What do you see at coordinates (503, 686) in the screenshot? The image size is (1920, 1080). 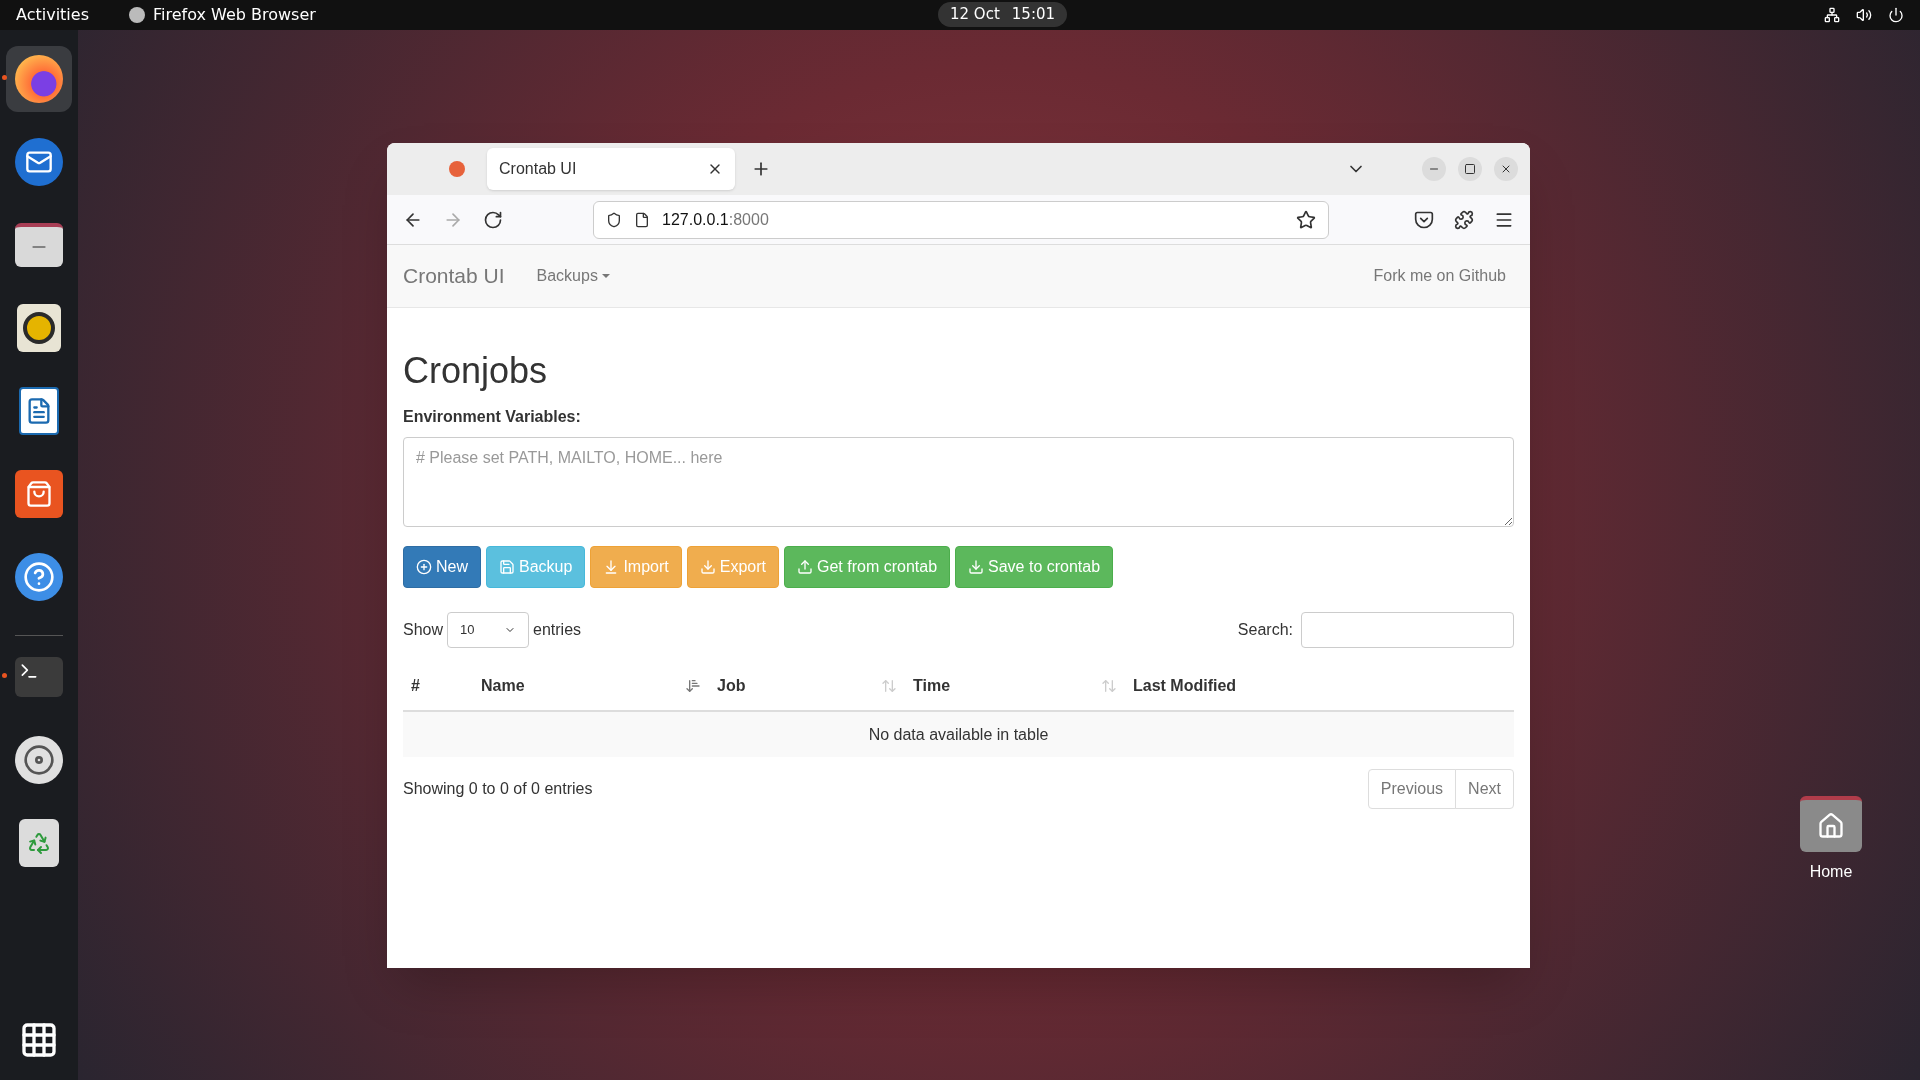 I see `column-header: Name` at bounding box center [503, 686].